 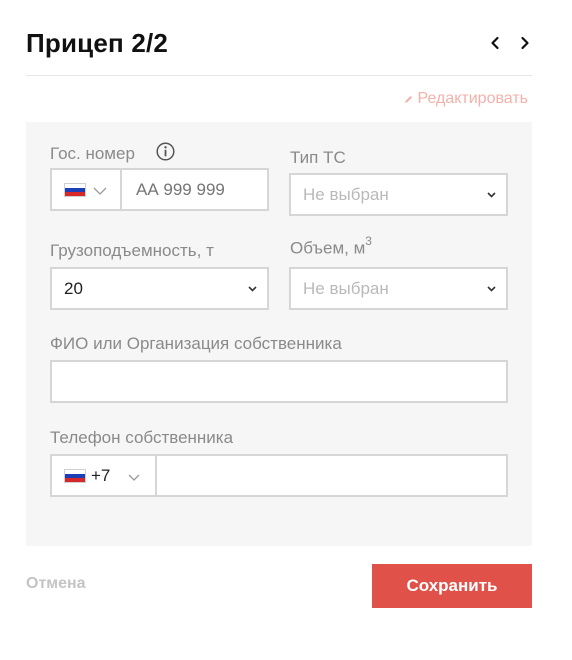 I want to click on capacity-label: Грузоподъемность, т, so click(x=132, y=250).